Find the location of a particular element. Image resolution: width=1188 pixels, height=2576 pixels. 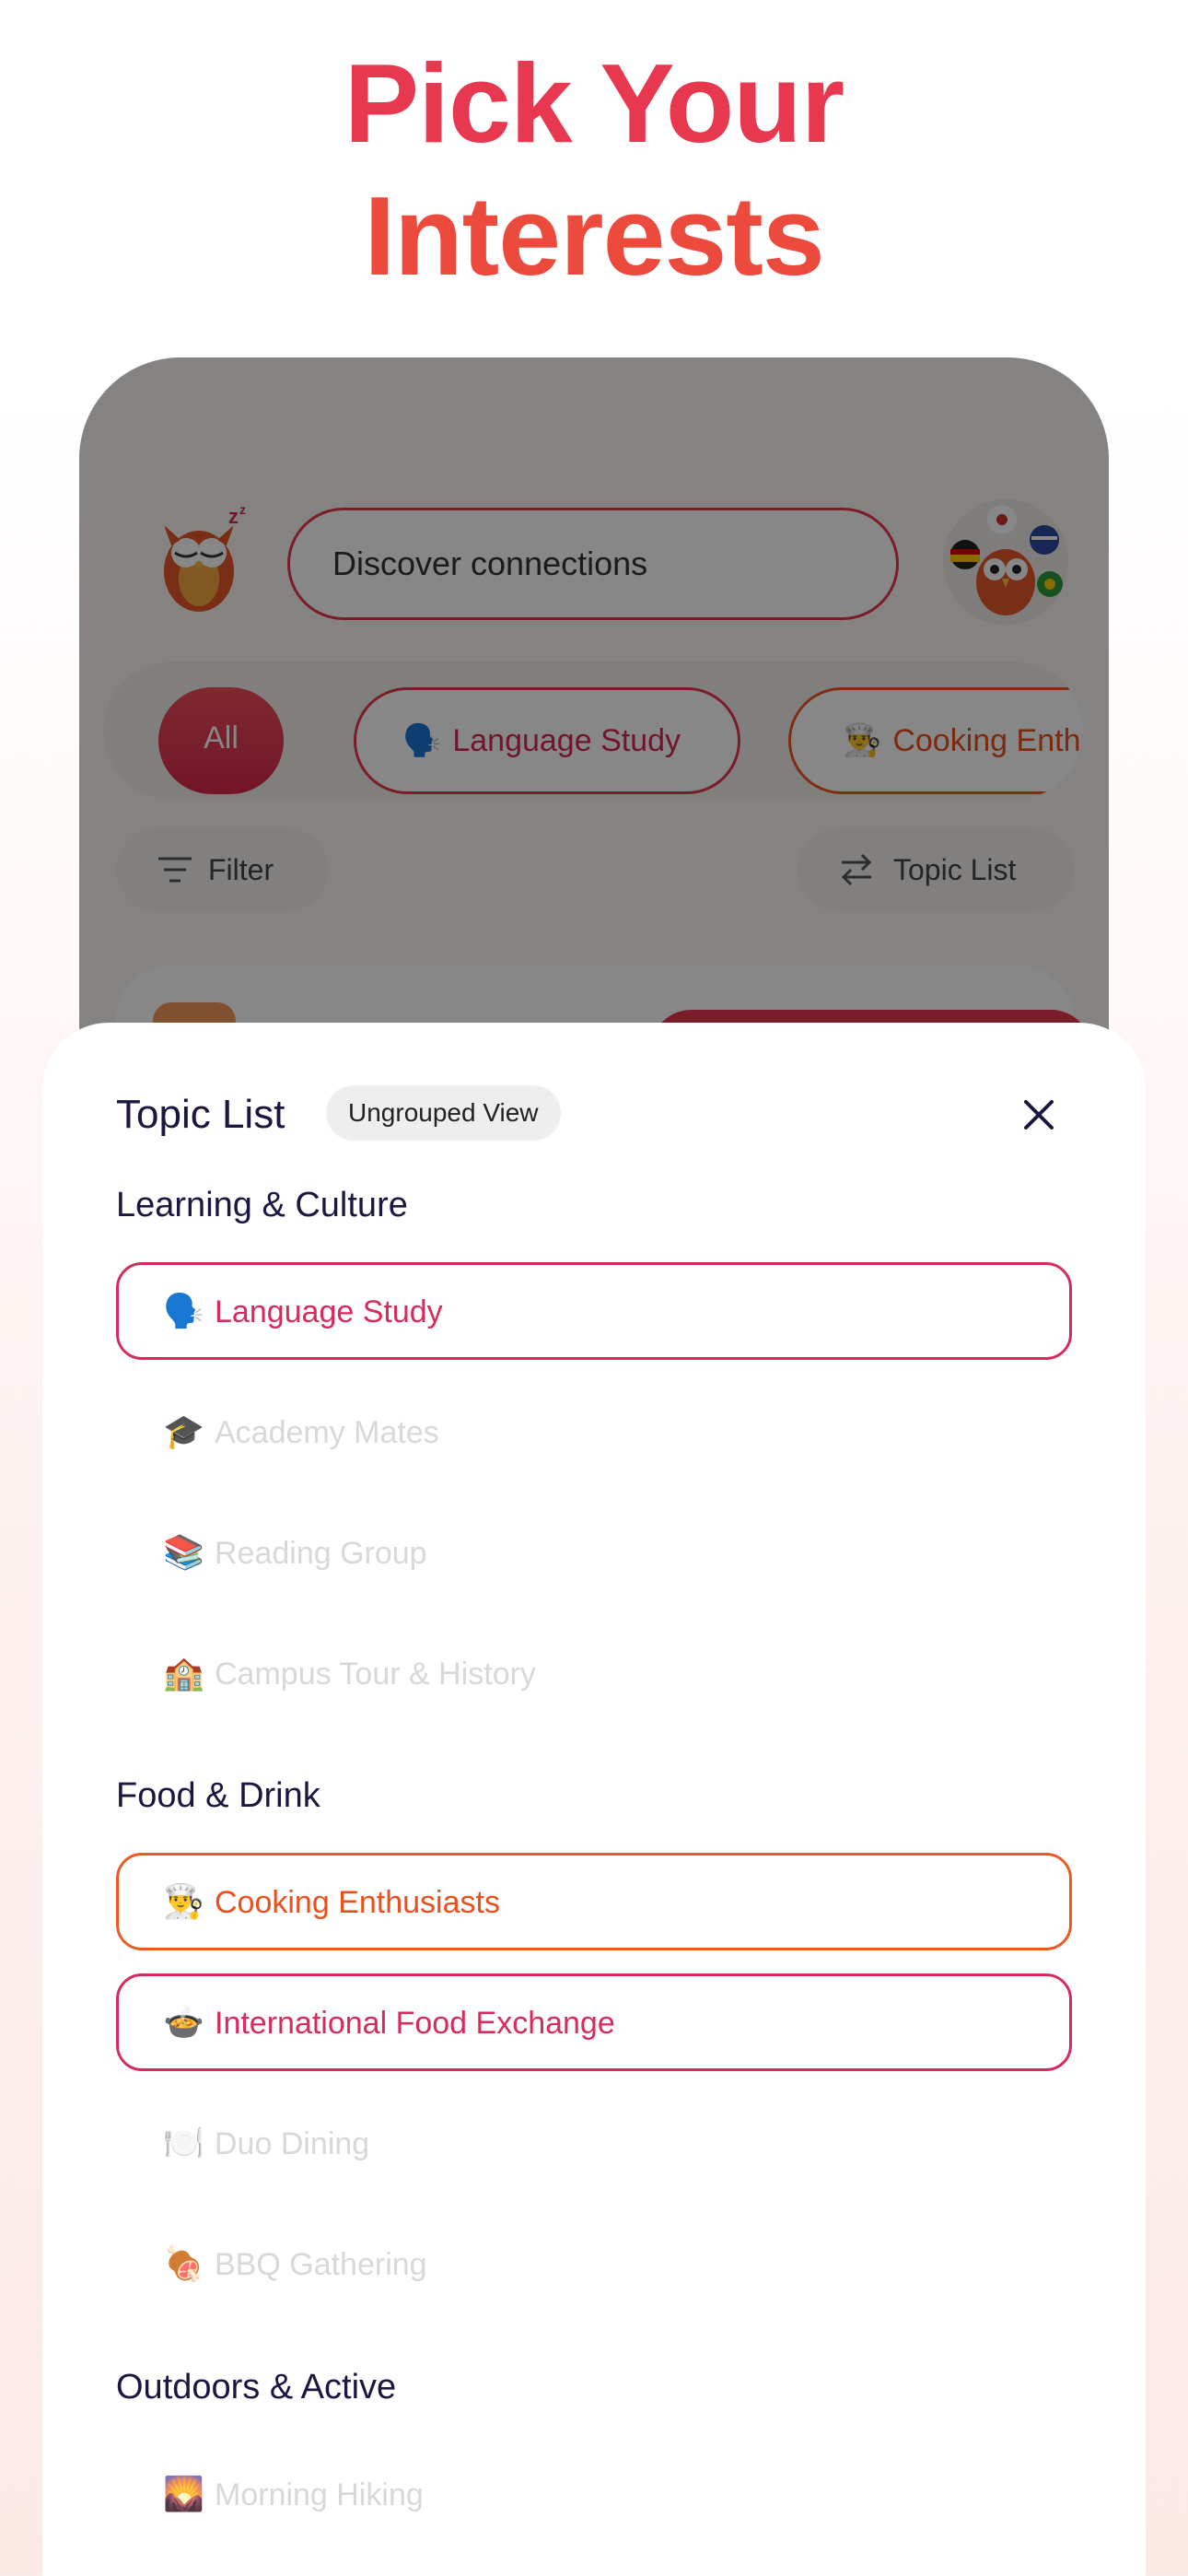

topic-item-language-study: 🗣️ Language Study is located at coordinates (594, 1311).